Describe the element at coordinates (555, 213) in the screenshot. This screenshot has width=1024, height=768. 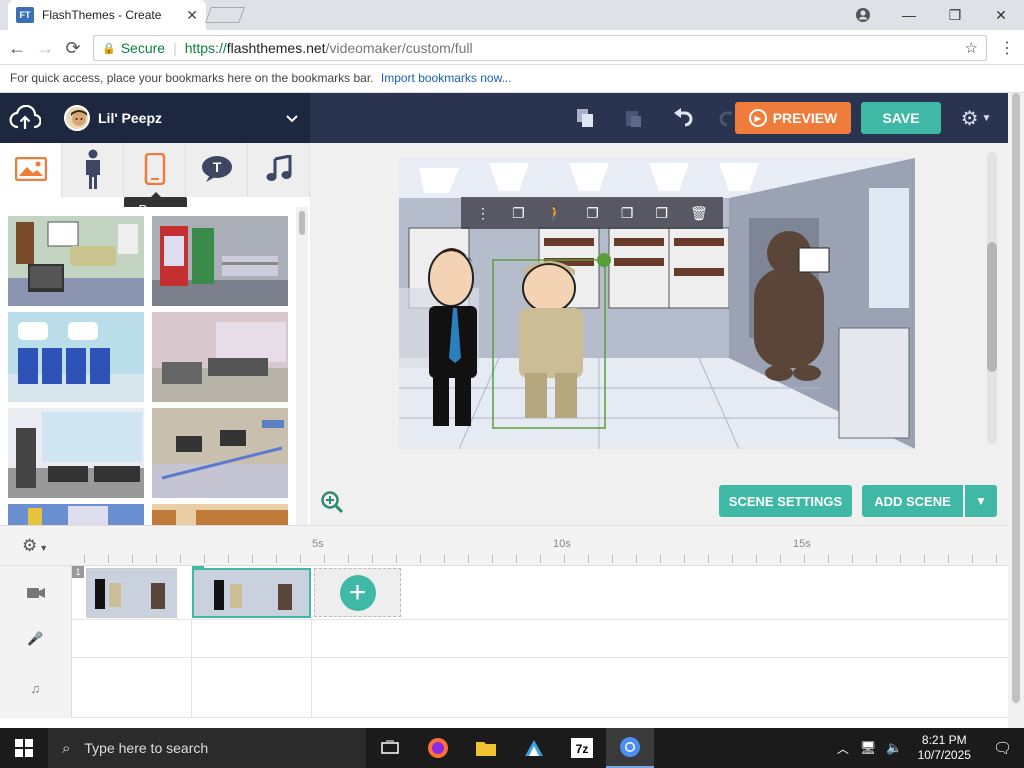
I see `walk-icon: 🚶` at that location.